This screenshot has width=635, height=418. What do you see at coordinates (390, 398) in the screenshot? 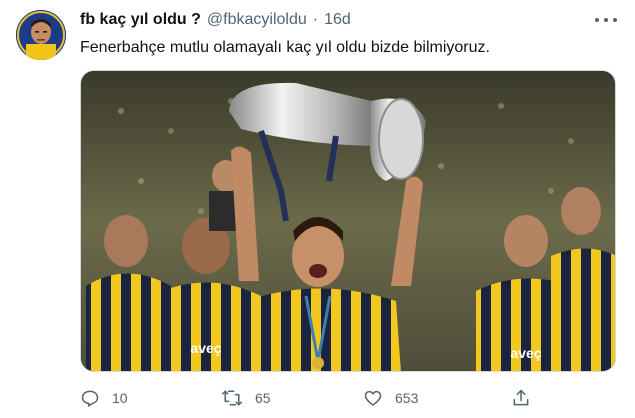
I see `like-button: 653` at bounding box center [390, 398].